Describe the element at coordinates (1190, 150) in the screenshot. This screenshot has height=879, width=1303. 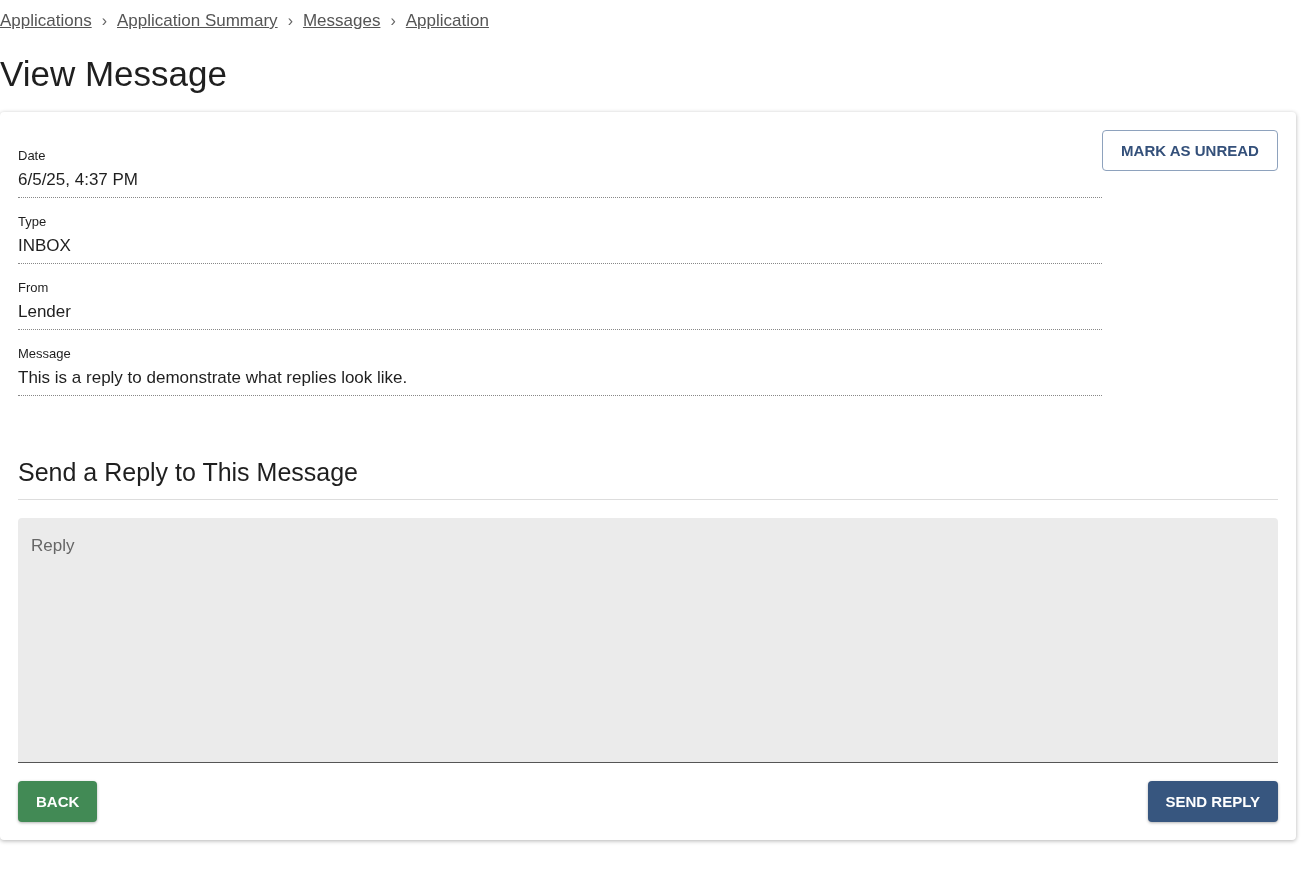
I see `mark-as-unread-button: MARK AS UNREAD` at that location.